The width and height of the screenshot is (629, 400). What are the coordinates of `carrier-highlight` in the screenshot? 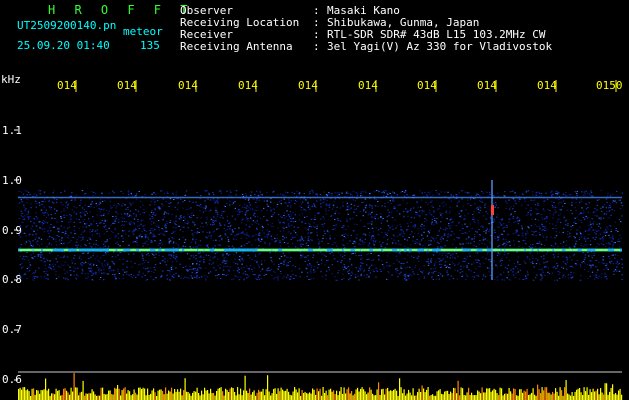 It's located at (430, 250).